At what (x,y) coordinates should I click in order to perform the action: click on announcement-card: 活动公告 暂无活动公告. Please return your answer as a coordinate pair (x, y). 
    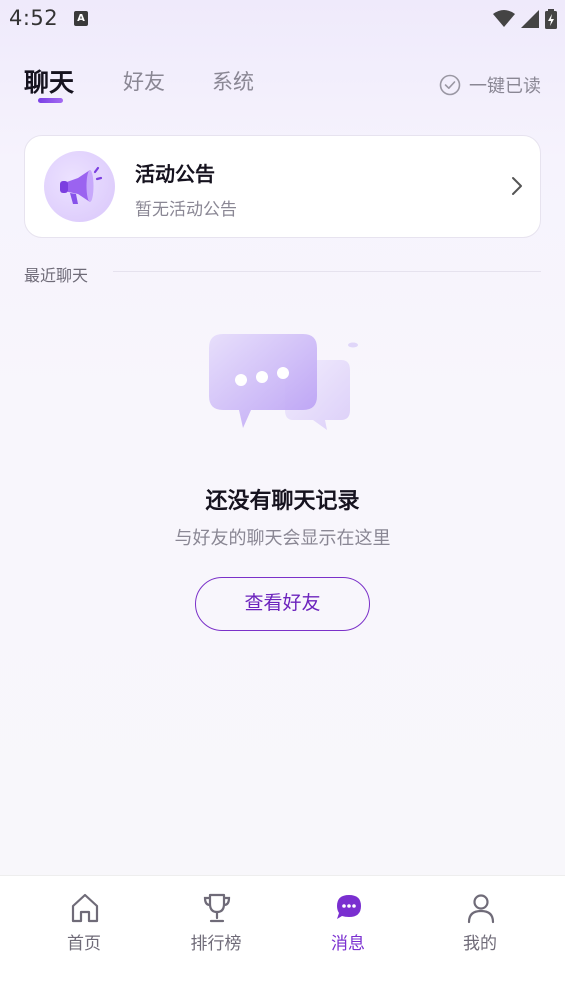
    Looking at the image, I should click on (282, 186).